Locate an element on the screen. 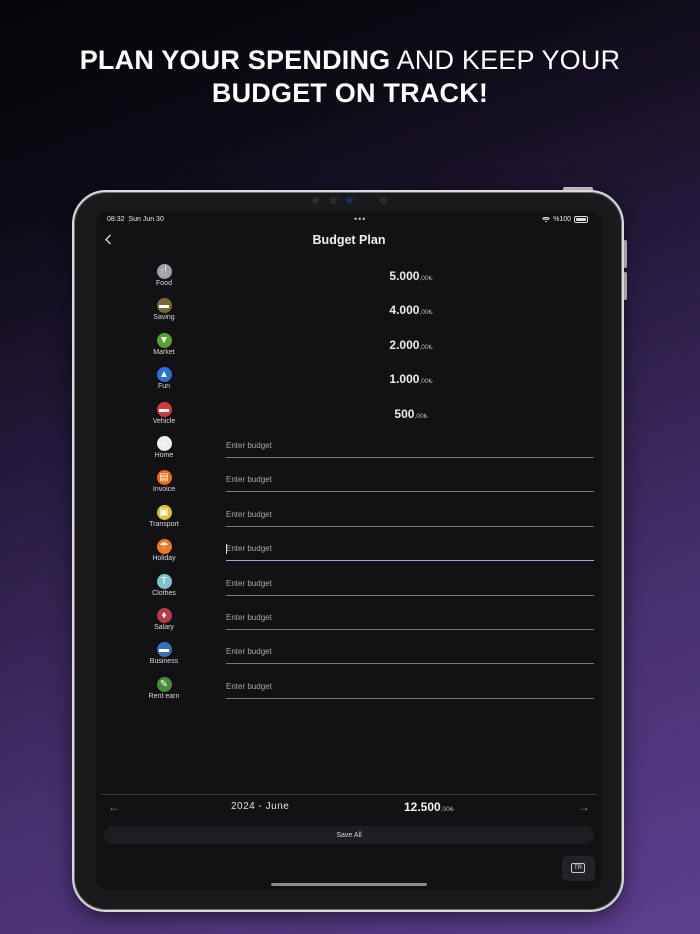 The width and height of the screenshot is (700, 934). next-month-button: → is located at coordinates (584, 807).